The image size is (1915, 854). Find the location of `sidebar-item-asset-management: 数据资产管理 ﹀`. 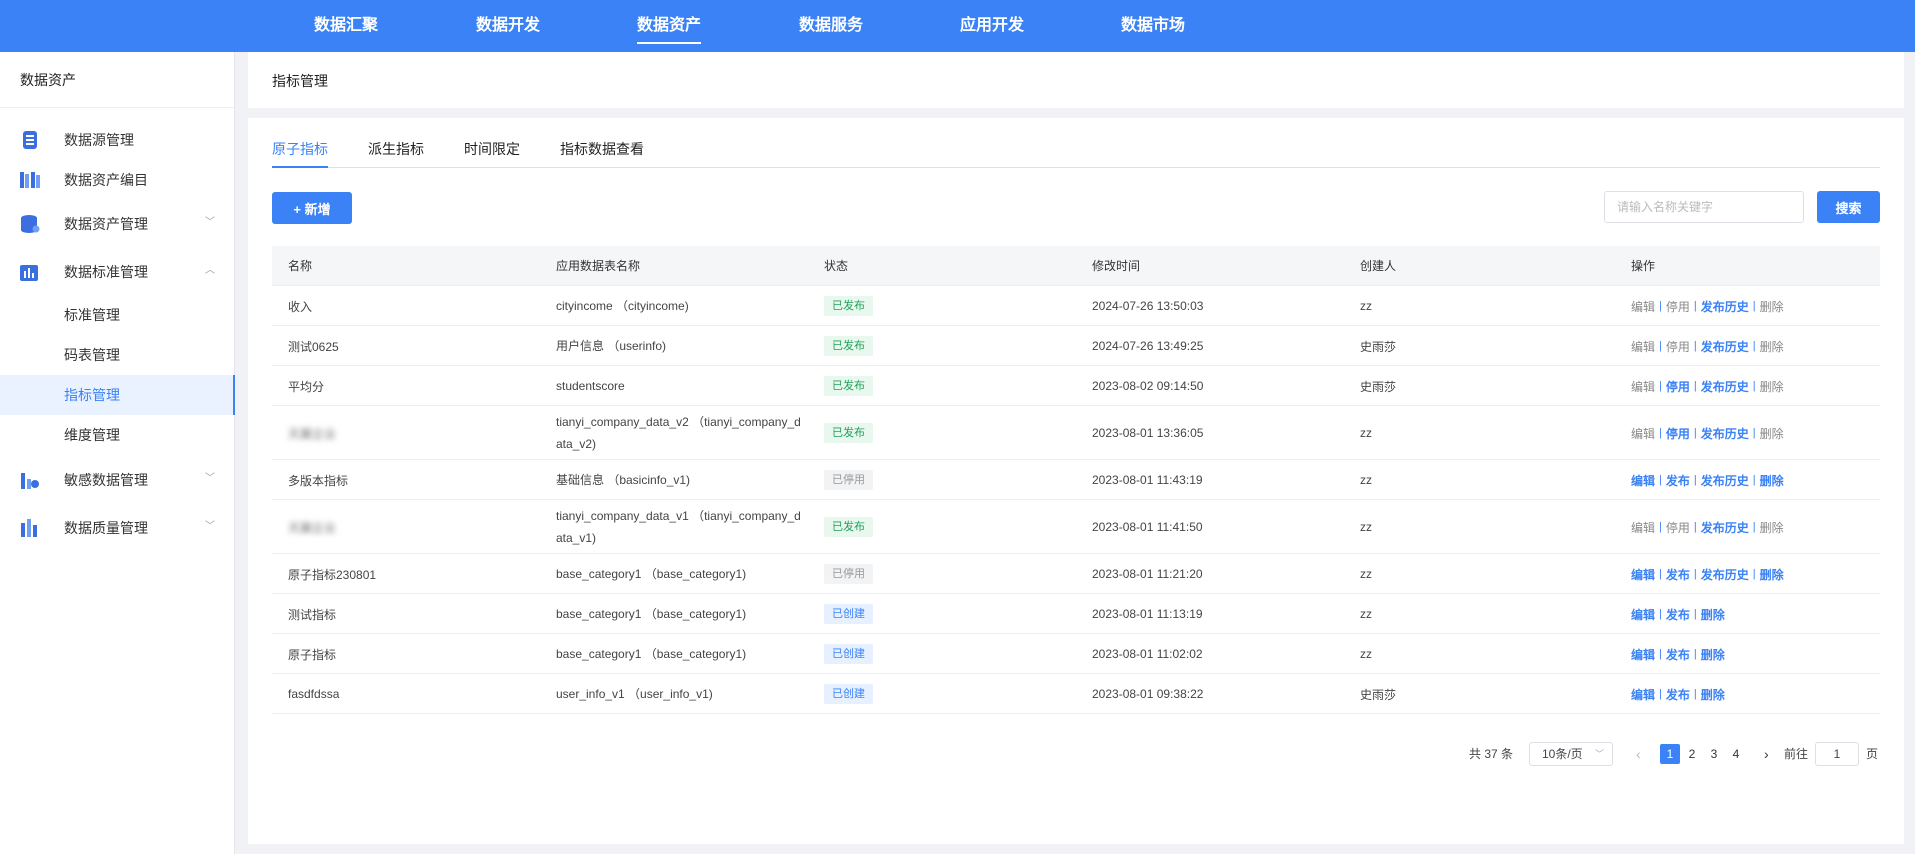

sidebar-item-asset-management: 数据资产管理 ﹀ is located at coordinates (117, 224).